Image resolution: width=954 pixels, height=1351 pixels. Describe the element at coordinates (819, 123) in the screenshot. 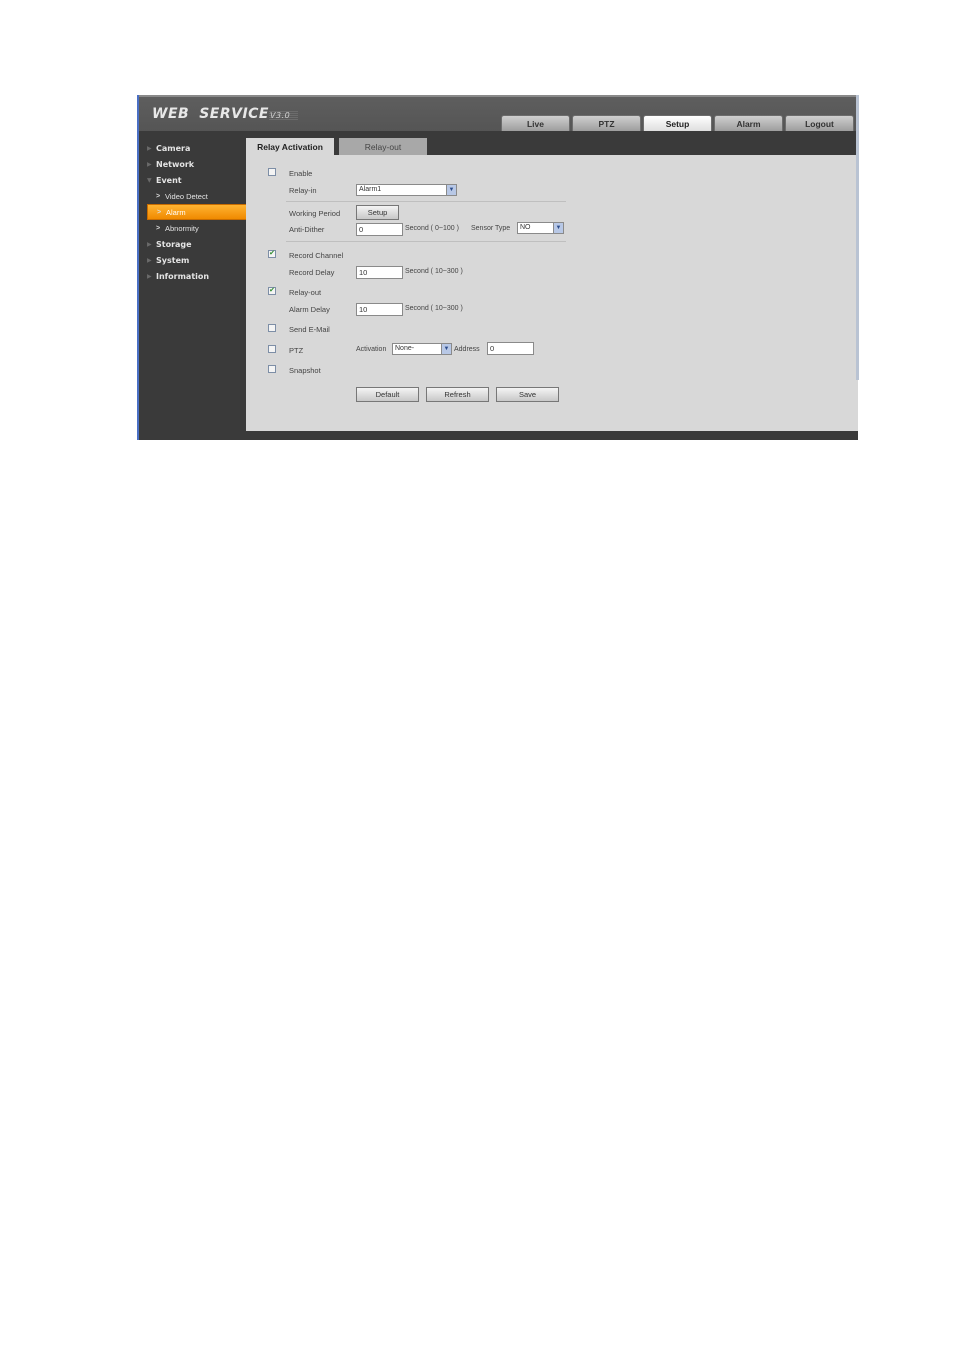

I see `nav-tab-logout: Logout` at that location.